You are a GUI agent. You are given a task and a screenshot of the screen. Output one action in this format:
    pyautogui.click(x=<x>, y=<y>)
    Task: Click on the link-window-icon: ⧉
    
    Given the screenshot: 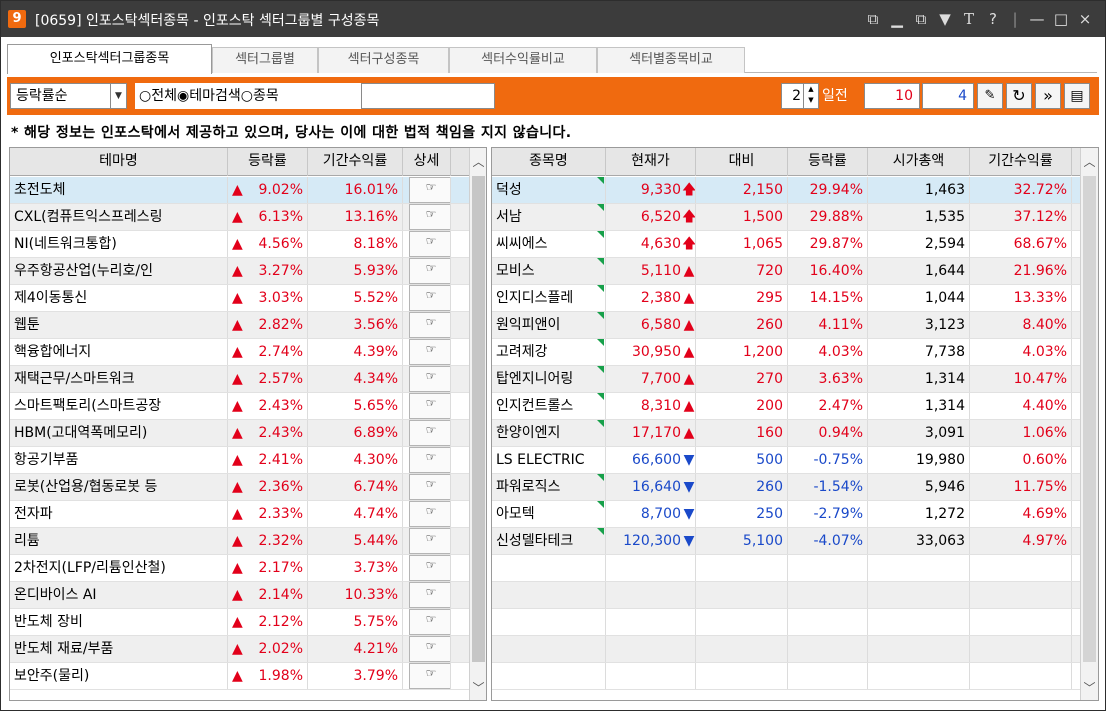 What is the action you would take?
    pyautogui.click(x=873, y=19)
    